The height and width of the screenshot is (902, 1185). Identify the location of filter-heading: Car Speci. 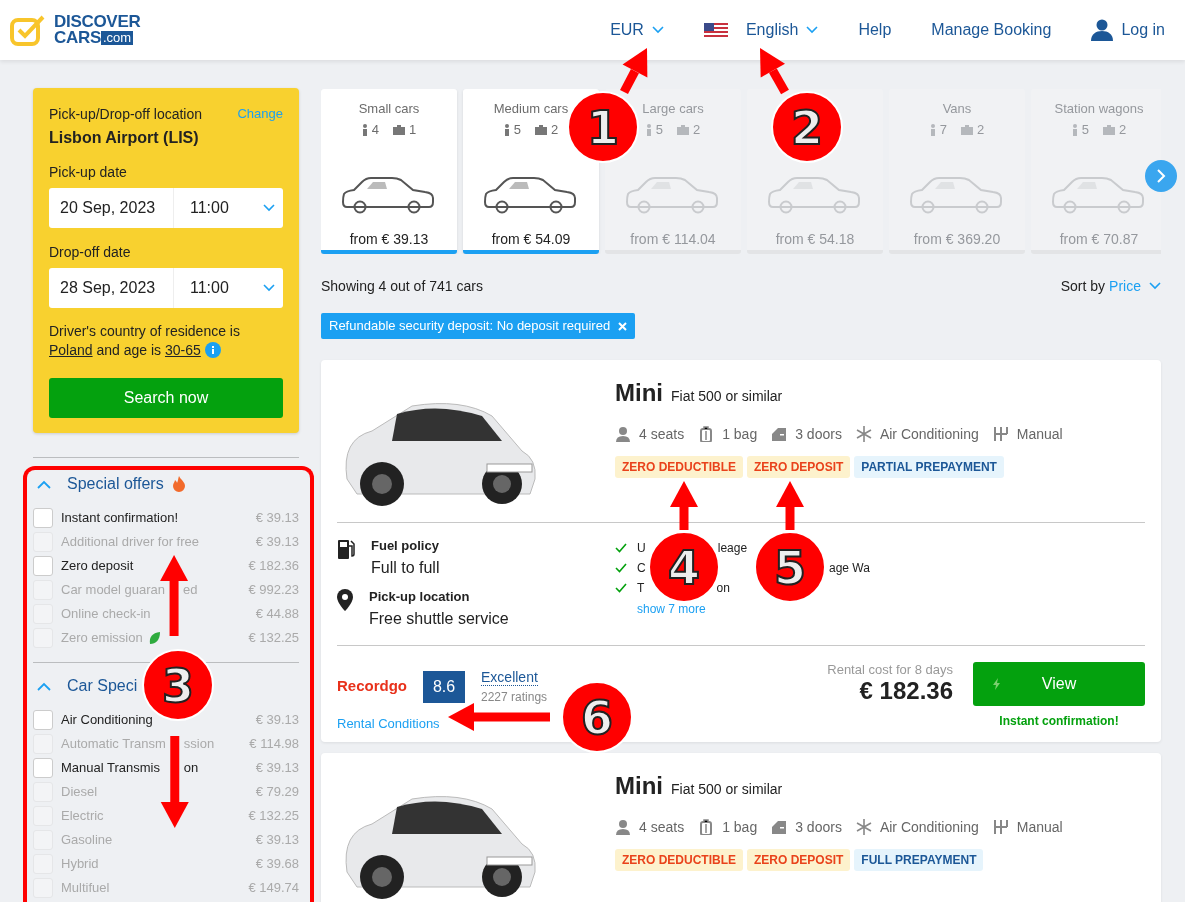
(102, 686).